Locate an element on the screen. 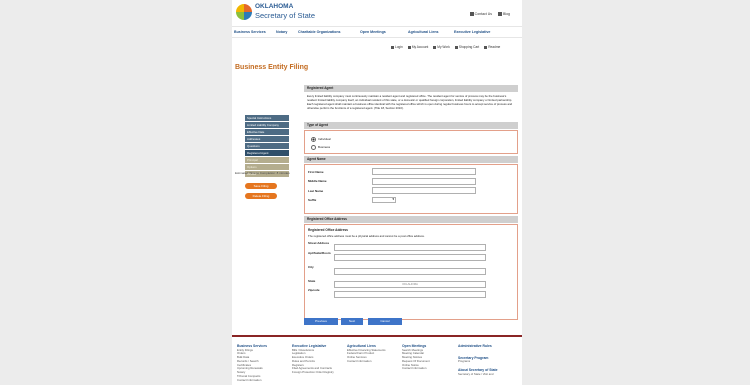  middle-name-input is located at coordinates (424, 181).